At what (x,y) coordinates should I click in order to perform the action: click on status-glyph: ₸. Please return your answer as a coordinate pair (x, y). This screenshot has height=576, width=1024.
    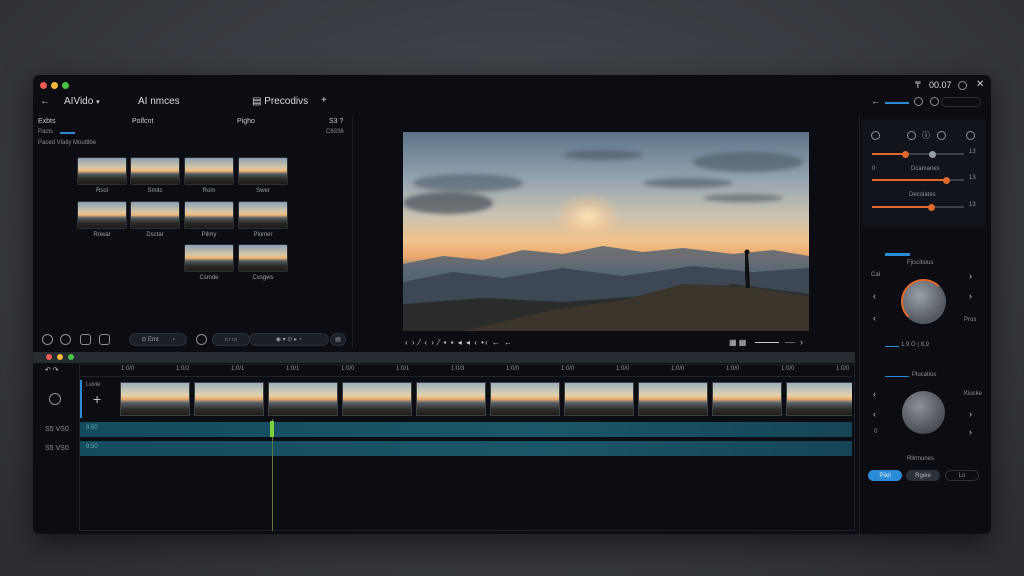
    Looking at the image, I should click on (918, 85).